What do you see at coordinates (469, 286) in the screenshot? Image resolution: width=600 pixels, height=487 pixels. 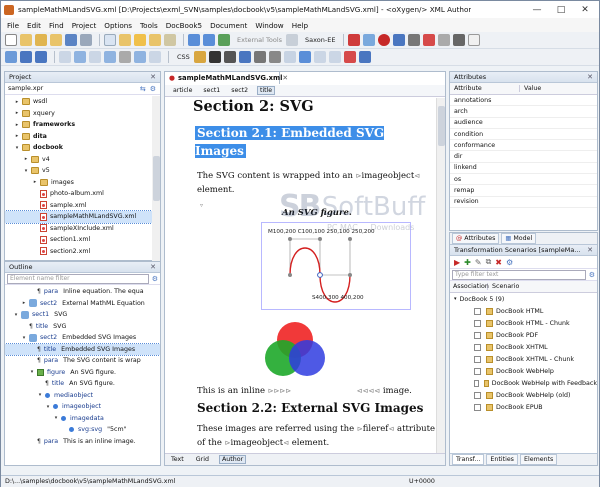 I see `association-col-header: Association` at bounding box center [469, 286].